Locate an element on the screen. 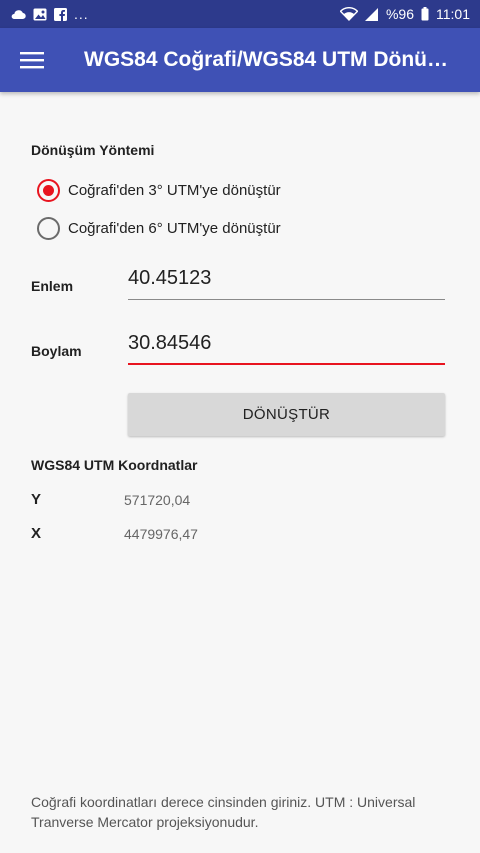  result-y-label: Y is located at coordinates (36, 499).